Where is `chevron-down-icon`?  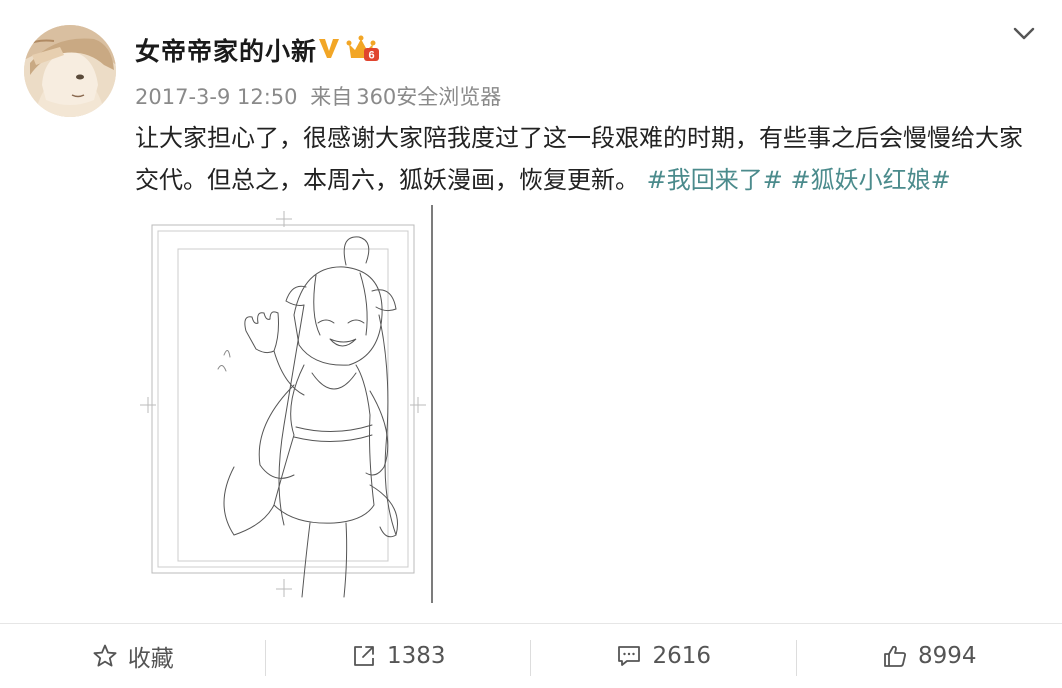 chevron-down-icon is located at coordinates (1024, 34).